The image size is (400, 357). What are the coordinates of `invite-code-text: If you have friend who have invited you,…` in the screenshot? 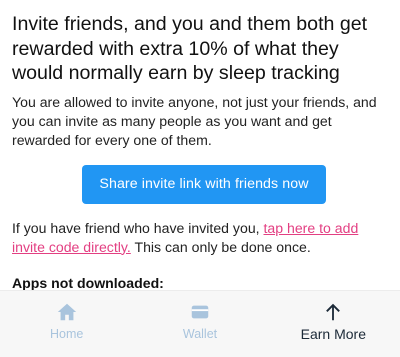 It's located at (201, 238).